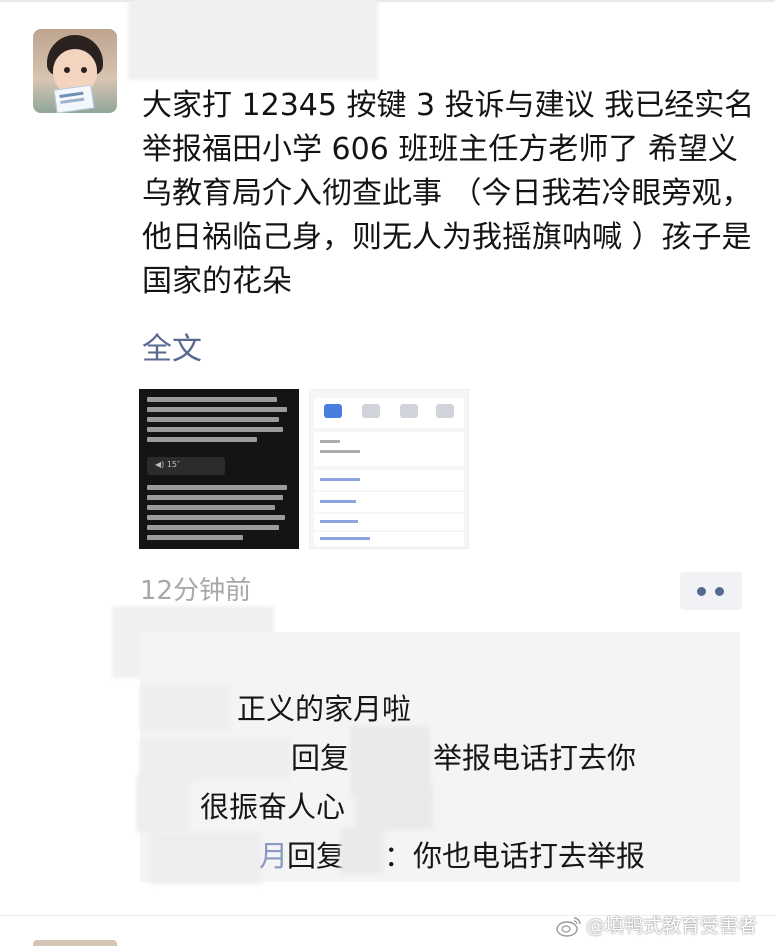  I want to click on phone-icon, so click(371, 411).